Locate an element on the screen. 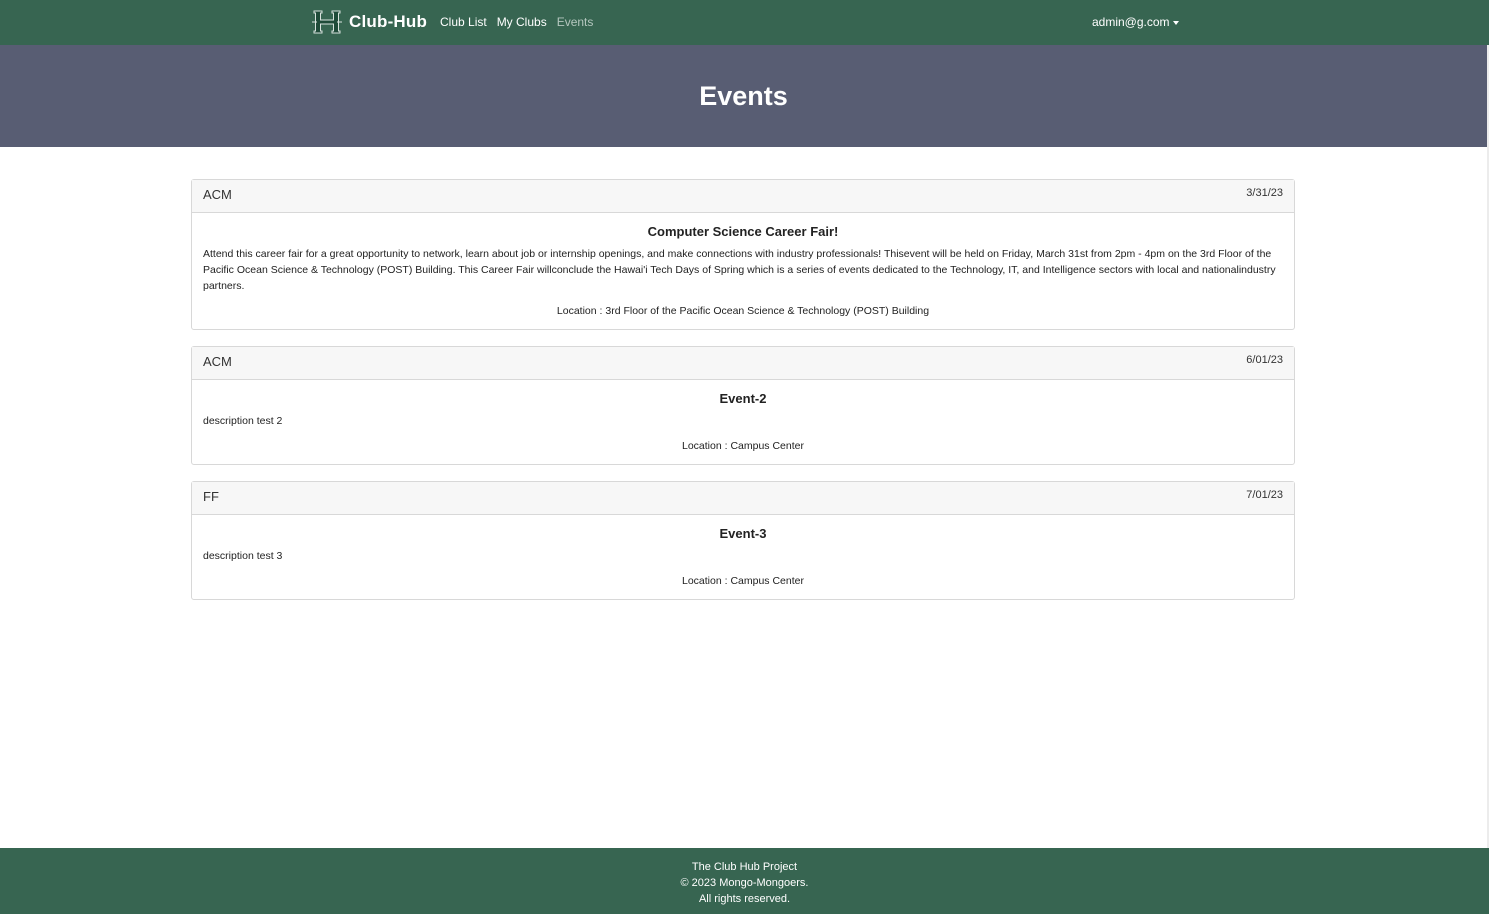 This screenshot has height=914, width=1489. nav-link-my-clubs: My Clubs is located at coordinates (522, 22).